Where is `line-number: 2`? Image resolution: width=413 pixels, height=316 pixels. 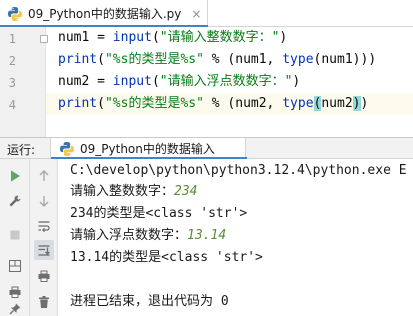
line-number: 2 is located at coordinates (12, 61).